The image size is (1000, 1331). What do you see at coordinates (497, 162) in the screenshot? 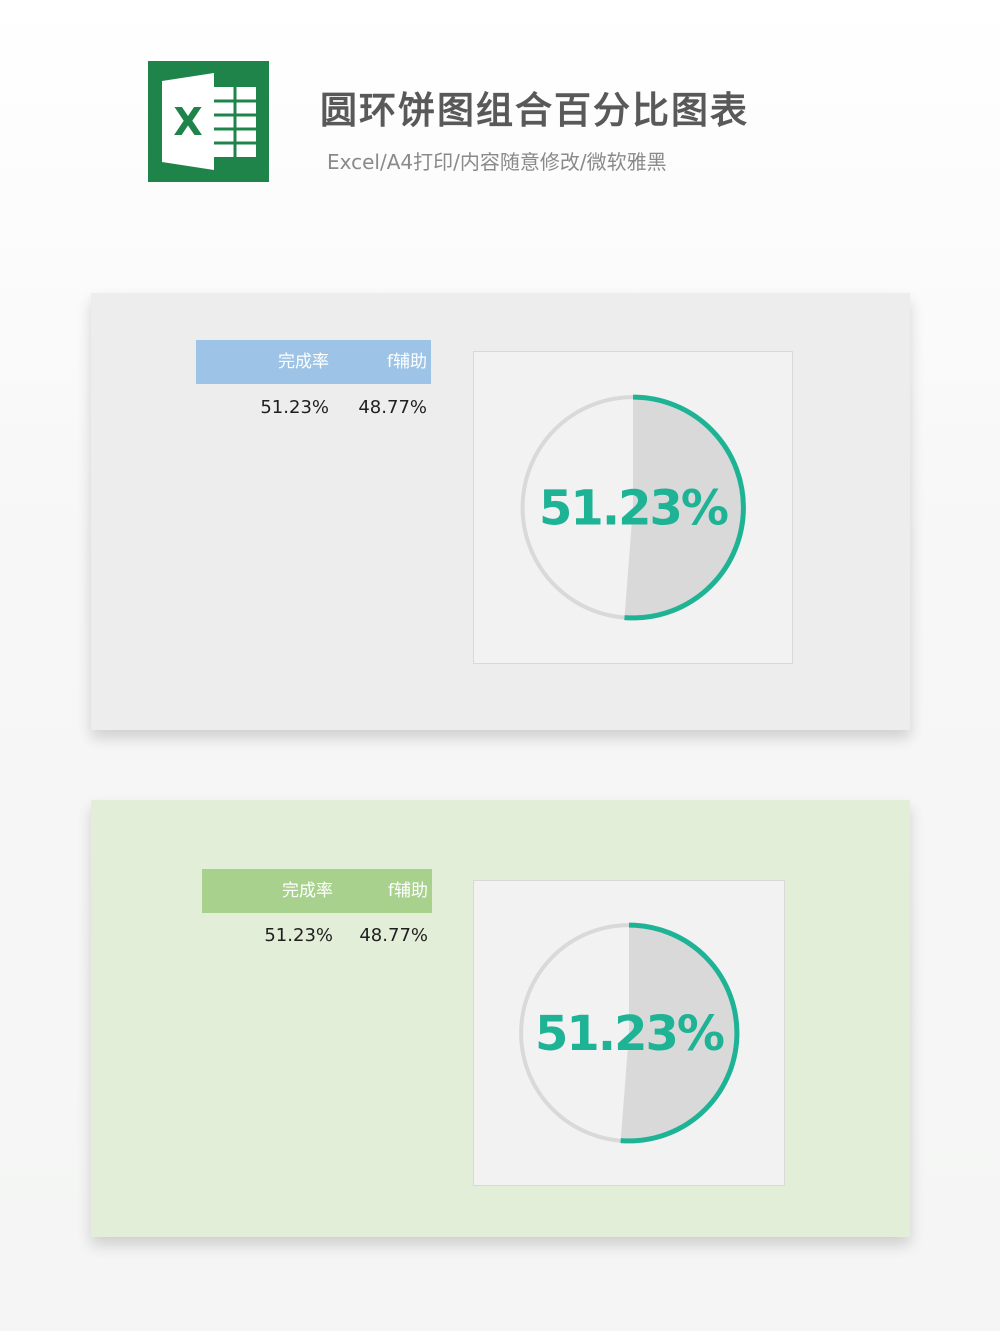
I see `page-subtitle: Excel/A4打印/内容随意修改/微软雅黑` at bounding box center [497, 162].